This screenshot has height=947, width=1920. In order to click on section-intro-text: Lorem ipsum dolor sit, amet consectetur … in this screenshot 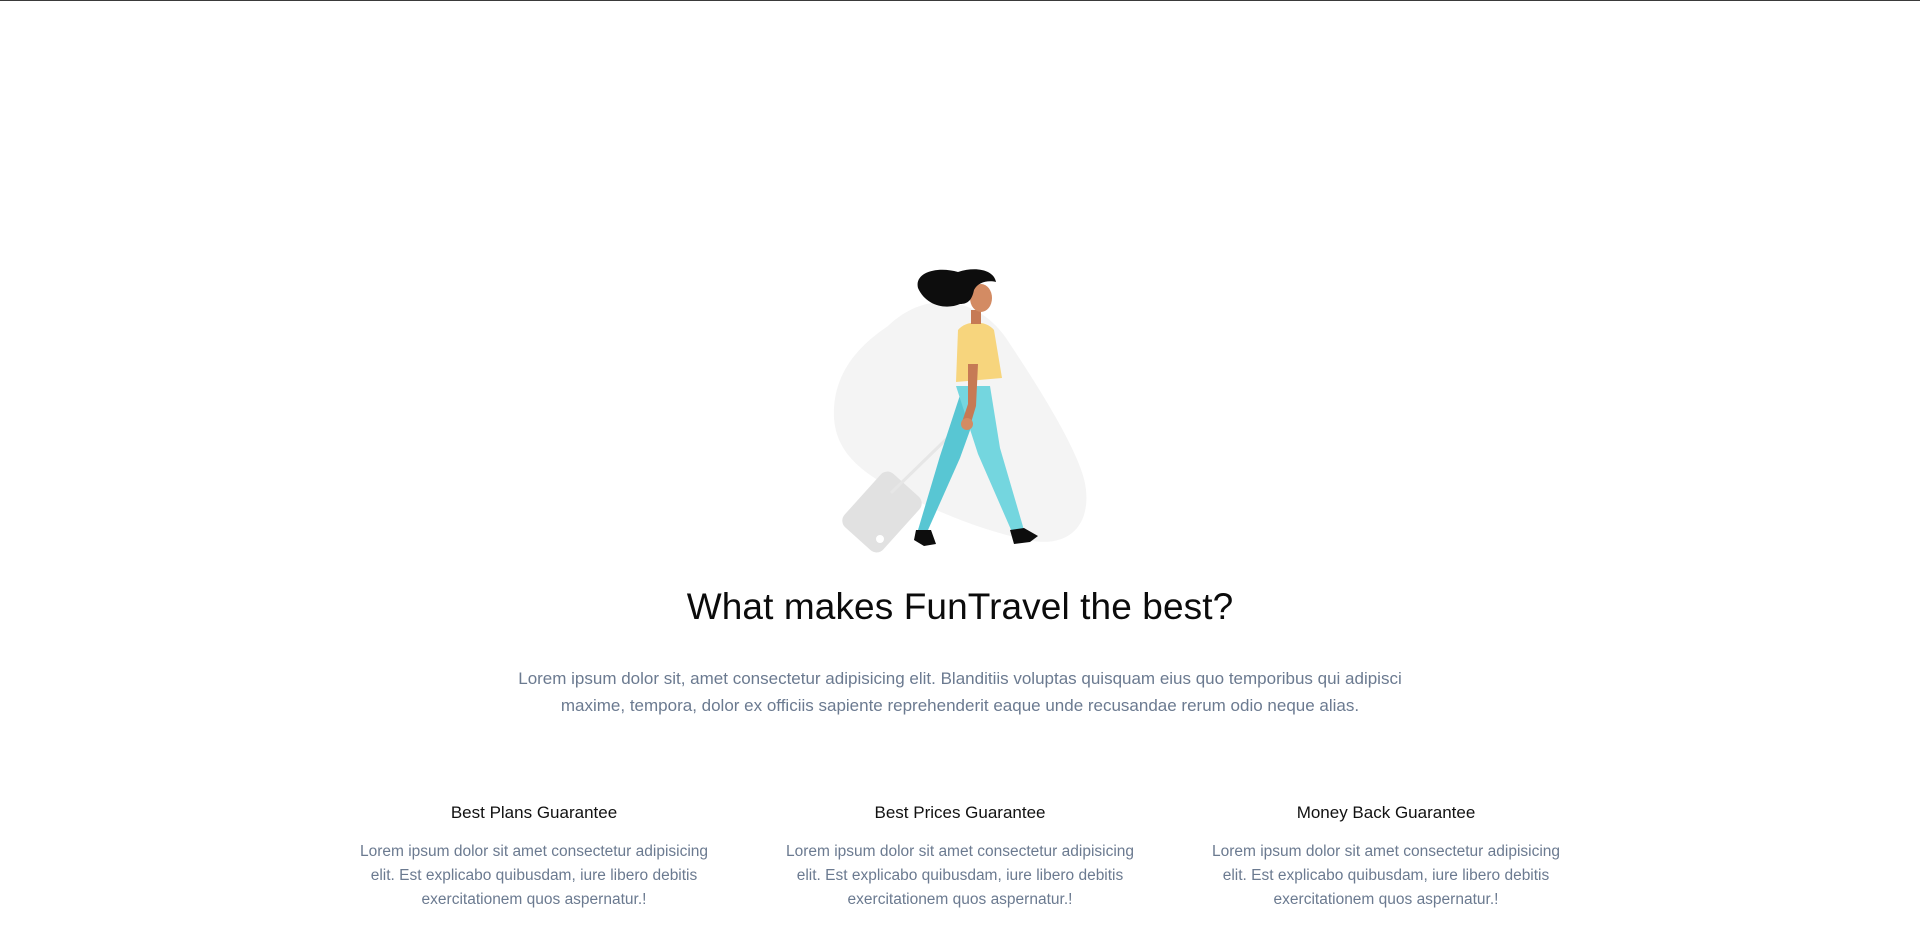, I will do `click(960, 692)`.